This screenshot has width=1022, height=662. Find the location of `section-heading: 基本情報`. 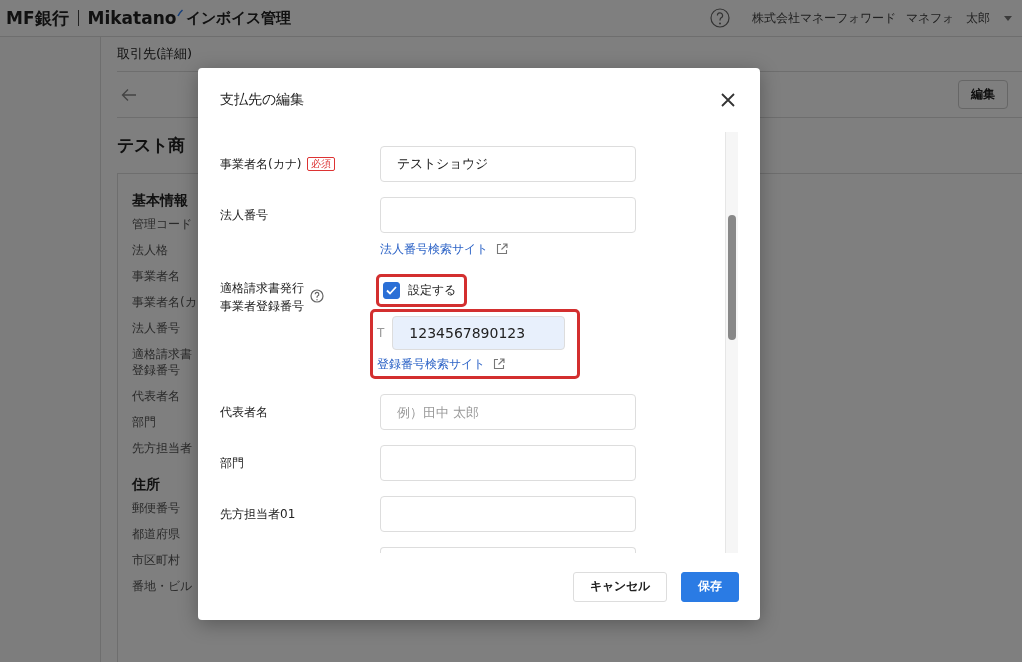

section-heading: 基本情報 is located at coordinates (160, 201).